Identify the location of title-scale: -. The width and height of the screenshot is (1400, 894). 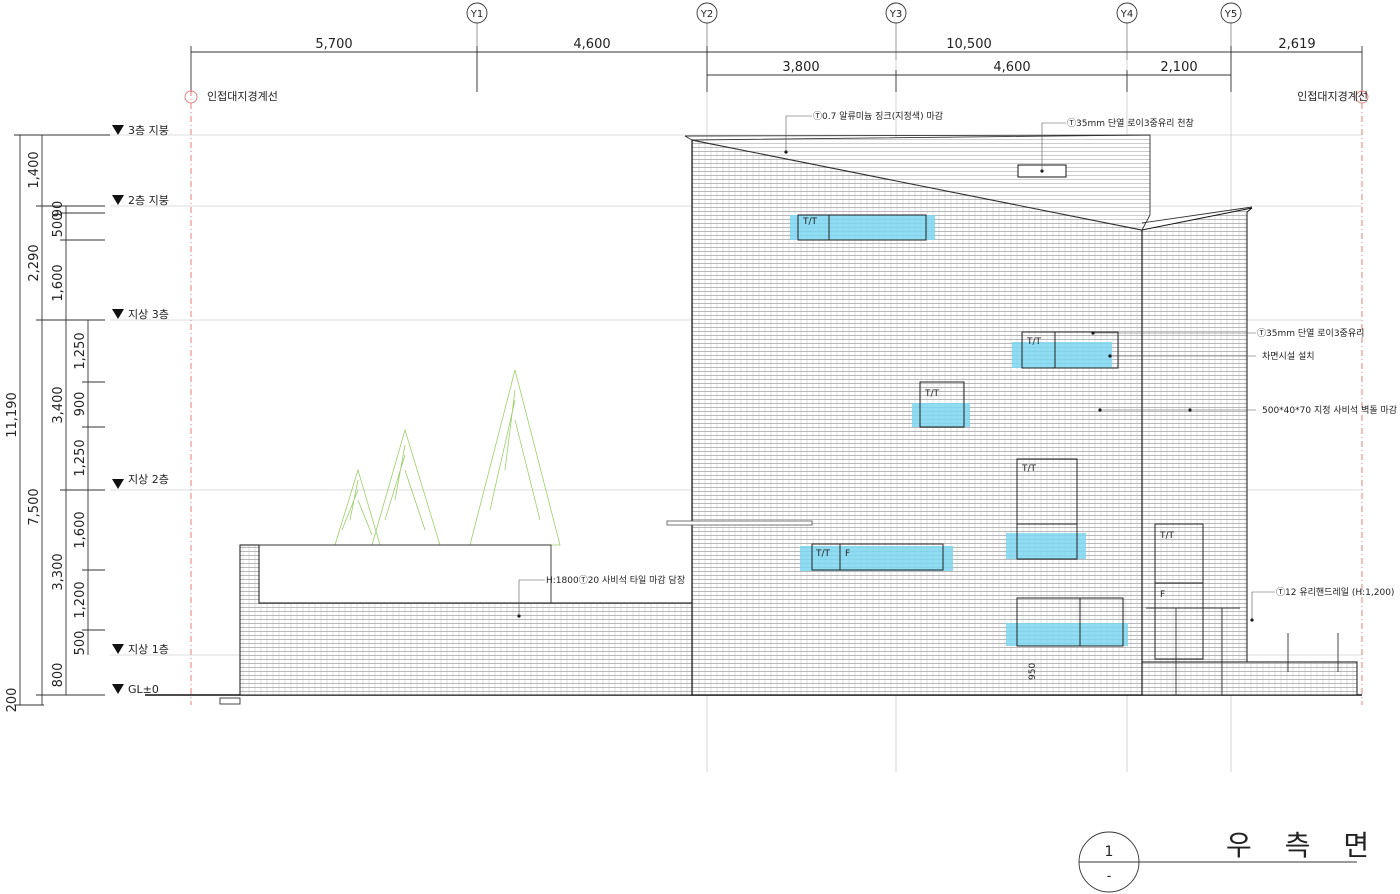
(1109, 876).